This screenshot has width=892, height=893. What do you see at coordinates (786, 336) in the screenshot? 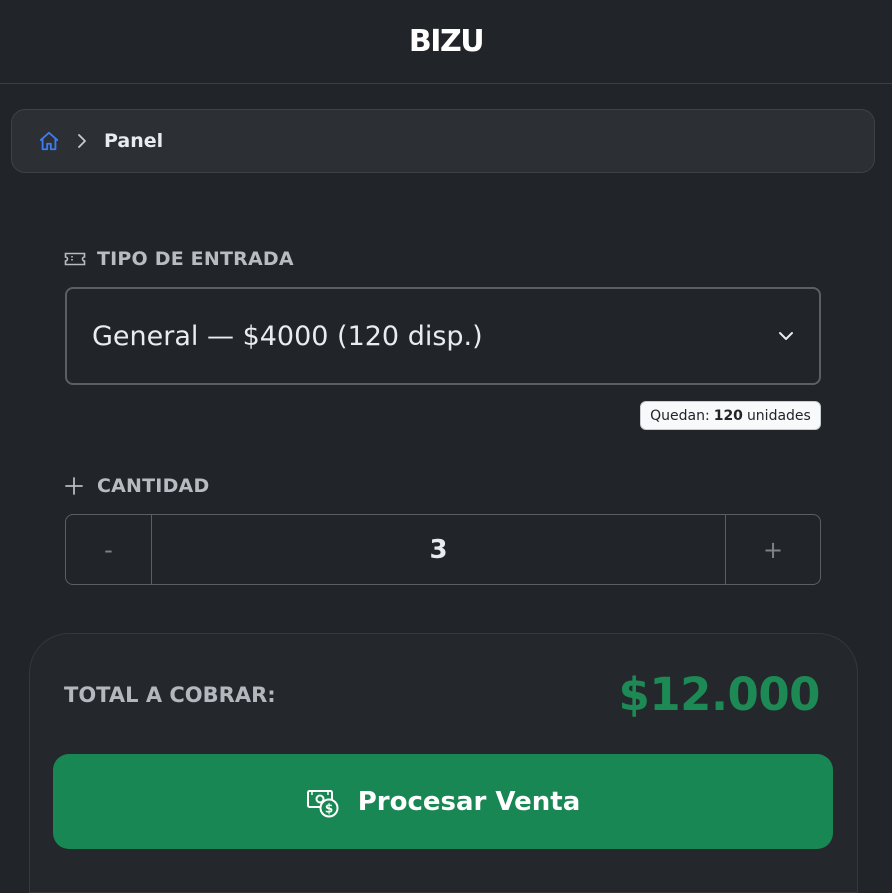
I see `chevron-down-icon` at bounding box center [786, 336].